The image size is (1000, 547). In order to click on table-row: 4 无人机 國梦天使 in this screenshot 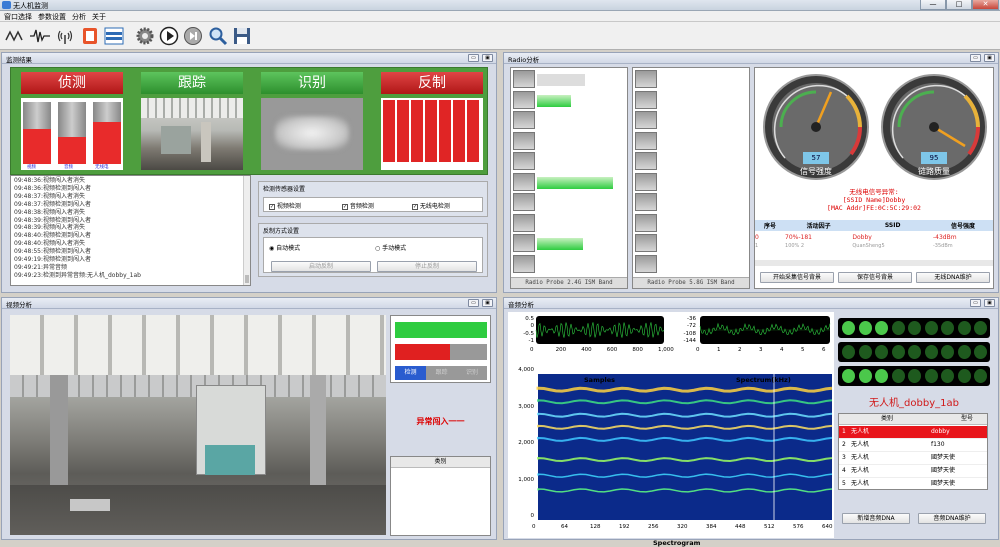, I will do `click(913, 471)`.